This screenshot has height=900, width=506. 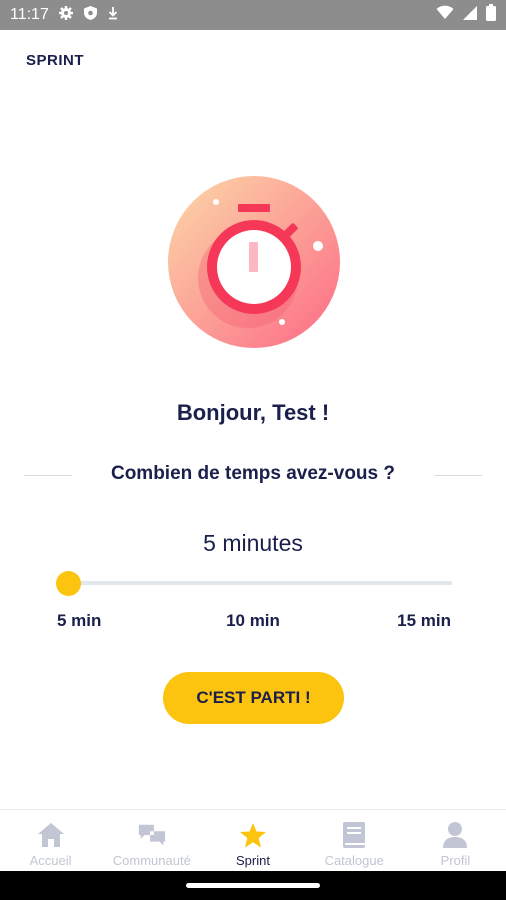 I want to click on chat-bubbles-icon, so click(x=152, y=835).